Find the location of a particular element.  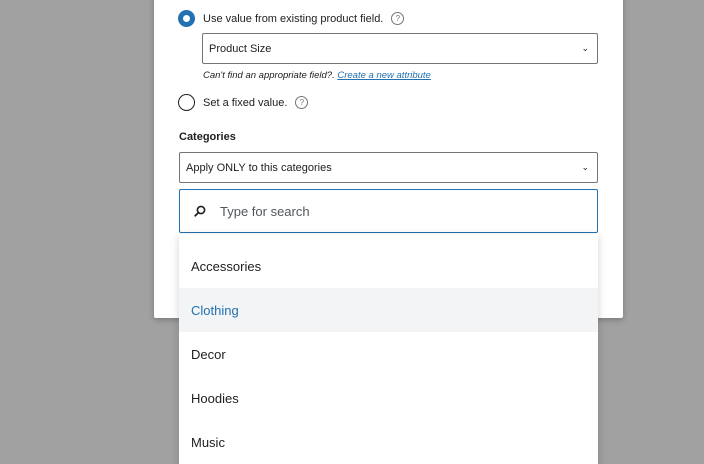

categories-scope-select: Apply ONLY to this categories ⌄ is located at coordinates (388, 167).